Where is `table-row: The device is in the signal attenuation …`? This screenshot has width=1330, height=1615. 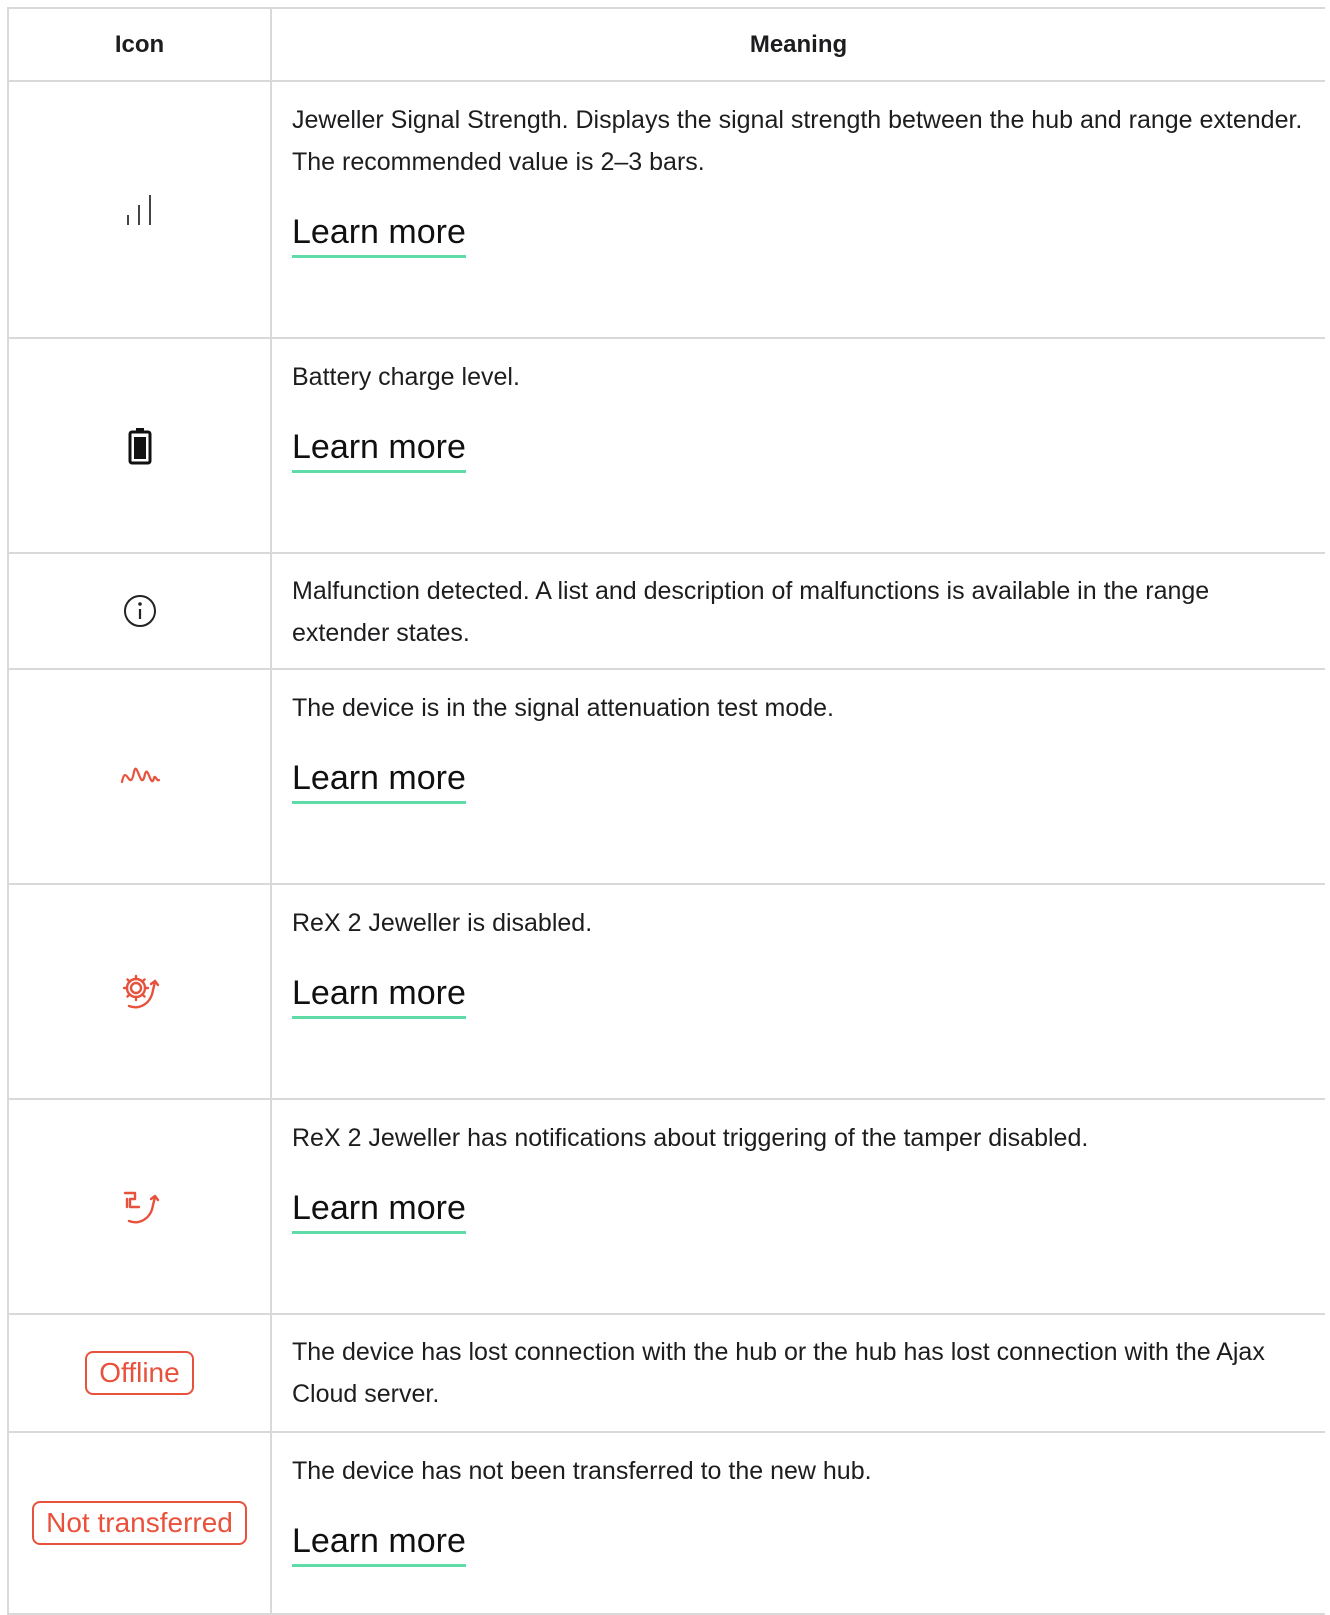
table-row: The device is in the signal attenuation … is located at coordinates (667, 777).